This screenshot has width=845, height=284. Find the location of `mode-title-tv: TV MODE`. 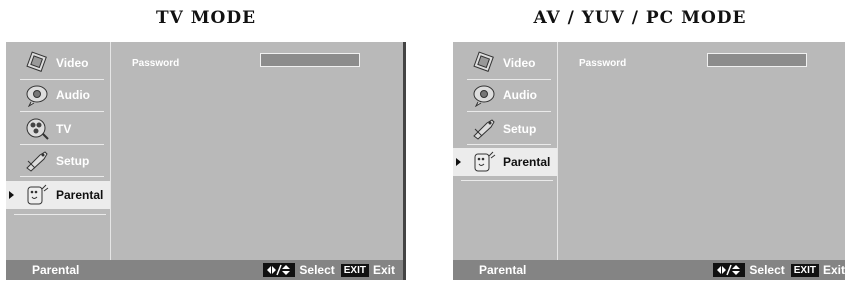

mode-title-tv: TV MODE is located at coordinates (206, 18).